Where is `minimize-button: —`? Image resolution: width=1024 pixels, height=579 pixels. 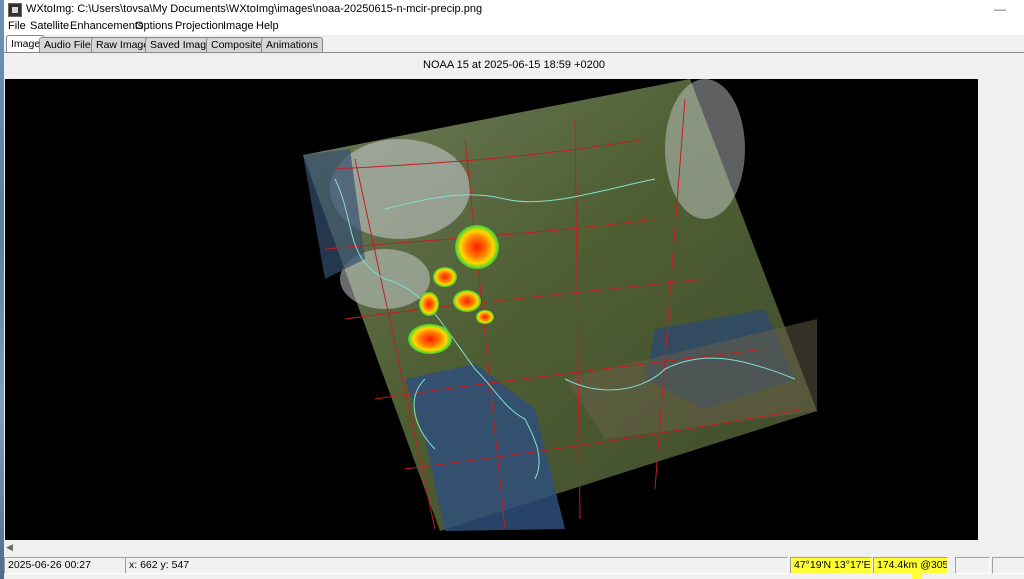
minimize-button: — is located at coordinates (1000, 9).